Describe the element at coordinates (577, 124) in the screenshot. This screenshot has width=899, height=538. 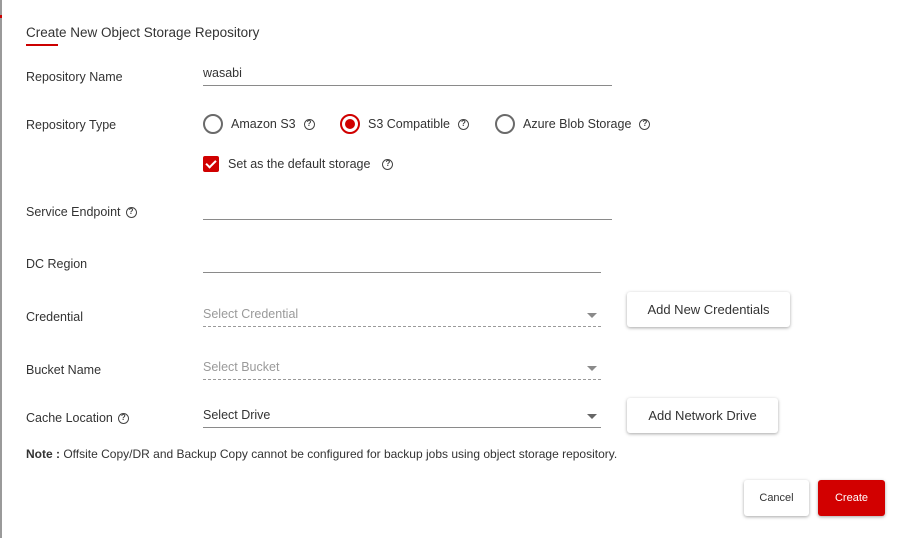
I see `radio-label: Azure Blob Storage` at that location.